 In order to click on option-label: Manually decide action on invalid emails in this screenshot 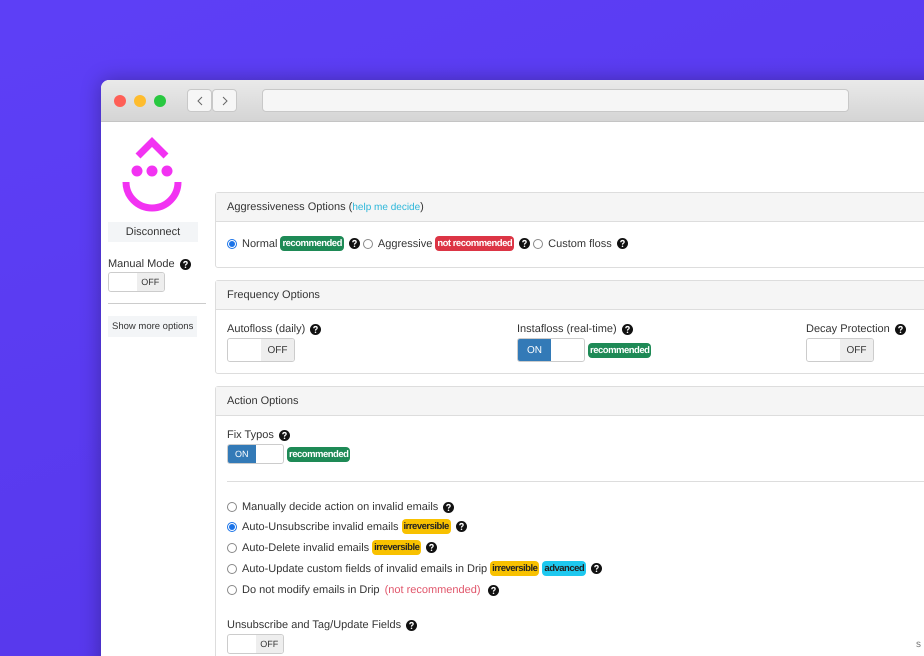, I will do `click(340, 507)`.